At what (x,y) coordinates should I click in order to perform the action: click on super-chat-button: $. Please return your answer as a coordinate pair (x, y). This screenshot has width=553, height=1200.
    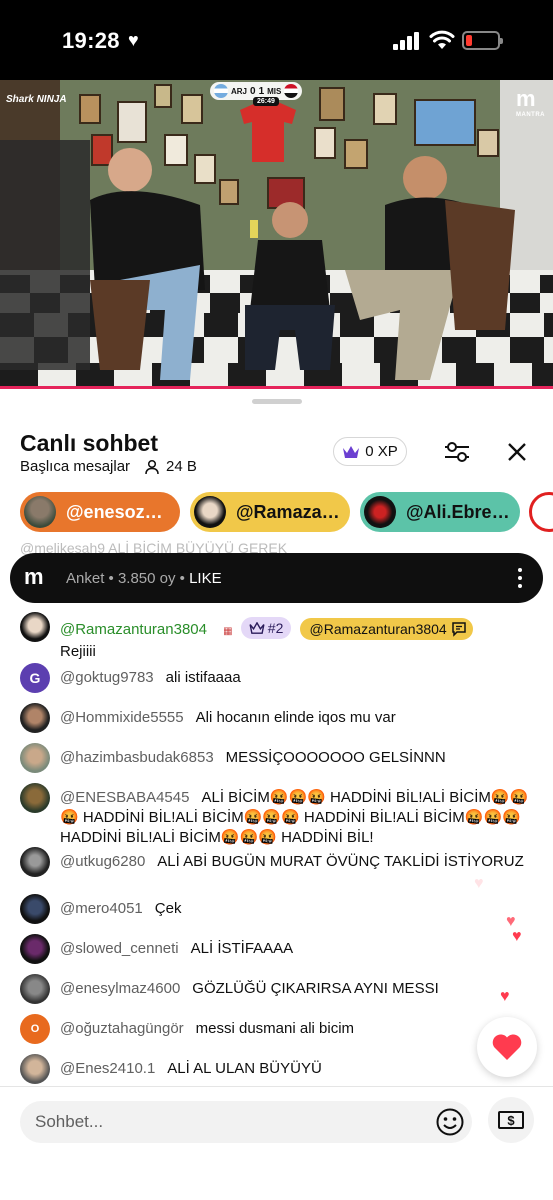
    Looking at the image, I should click on (511, 1120).